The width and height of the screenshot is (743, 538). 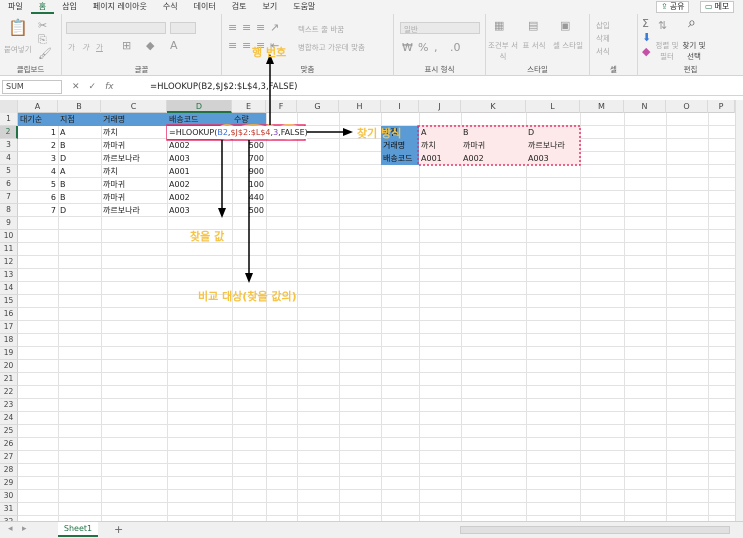 What do you see at coordinates (9, 327) in the screenshot?
I see `row-header-17: 17` at bounding box center [9, 327].